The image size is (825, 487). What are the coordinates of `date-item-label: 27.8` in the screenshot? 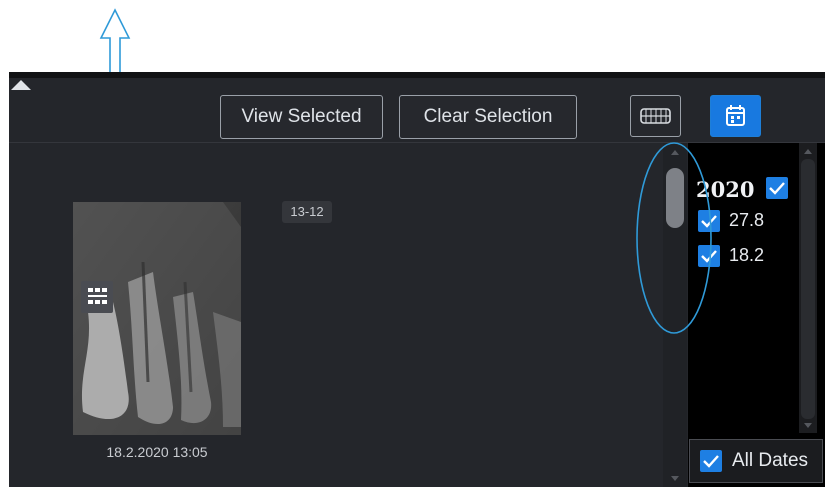 It's located at (747, 220).